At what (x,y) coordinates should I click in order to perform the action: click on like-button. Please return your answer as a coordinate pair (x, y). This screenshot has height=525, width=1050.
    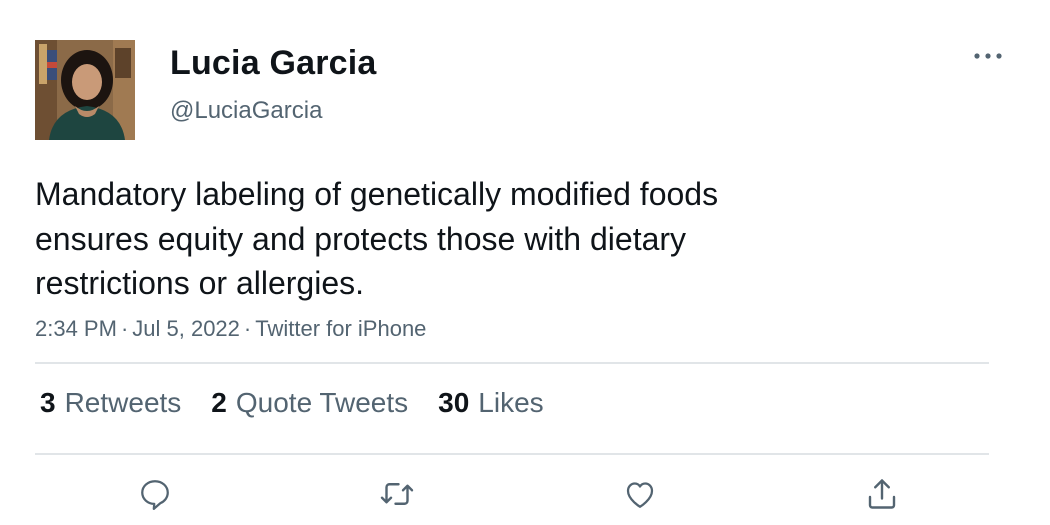
    Looking at the image, I should click on (640, 494).